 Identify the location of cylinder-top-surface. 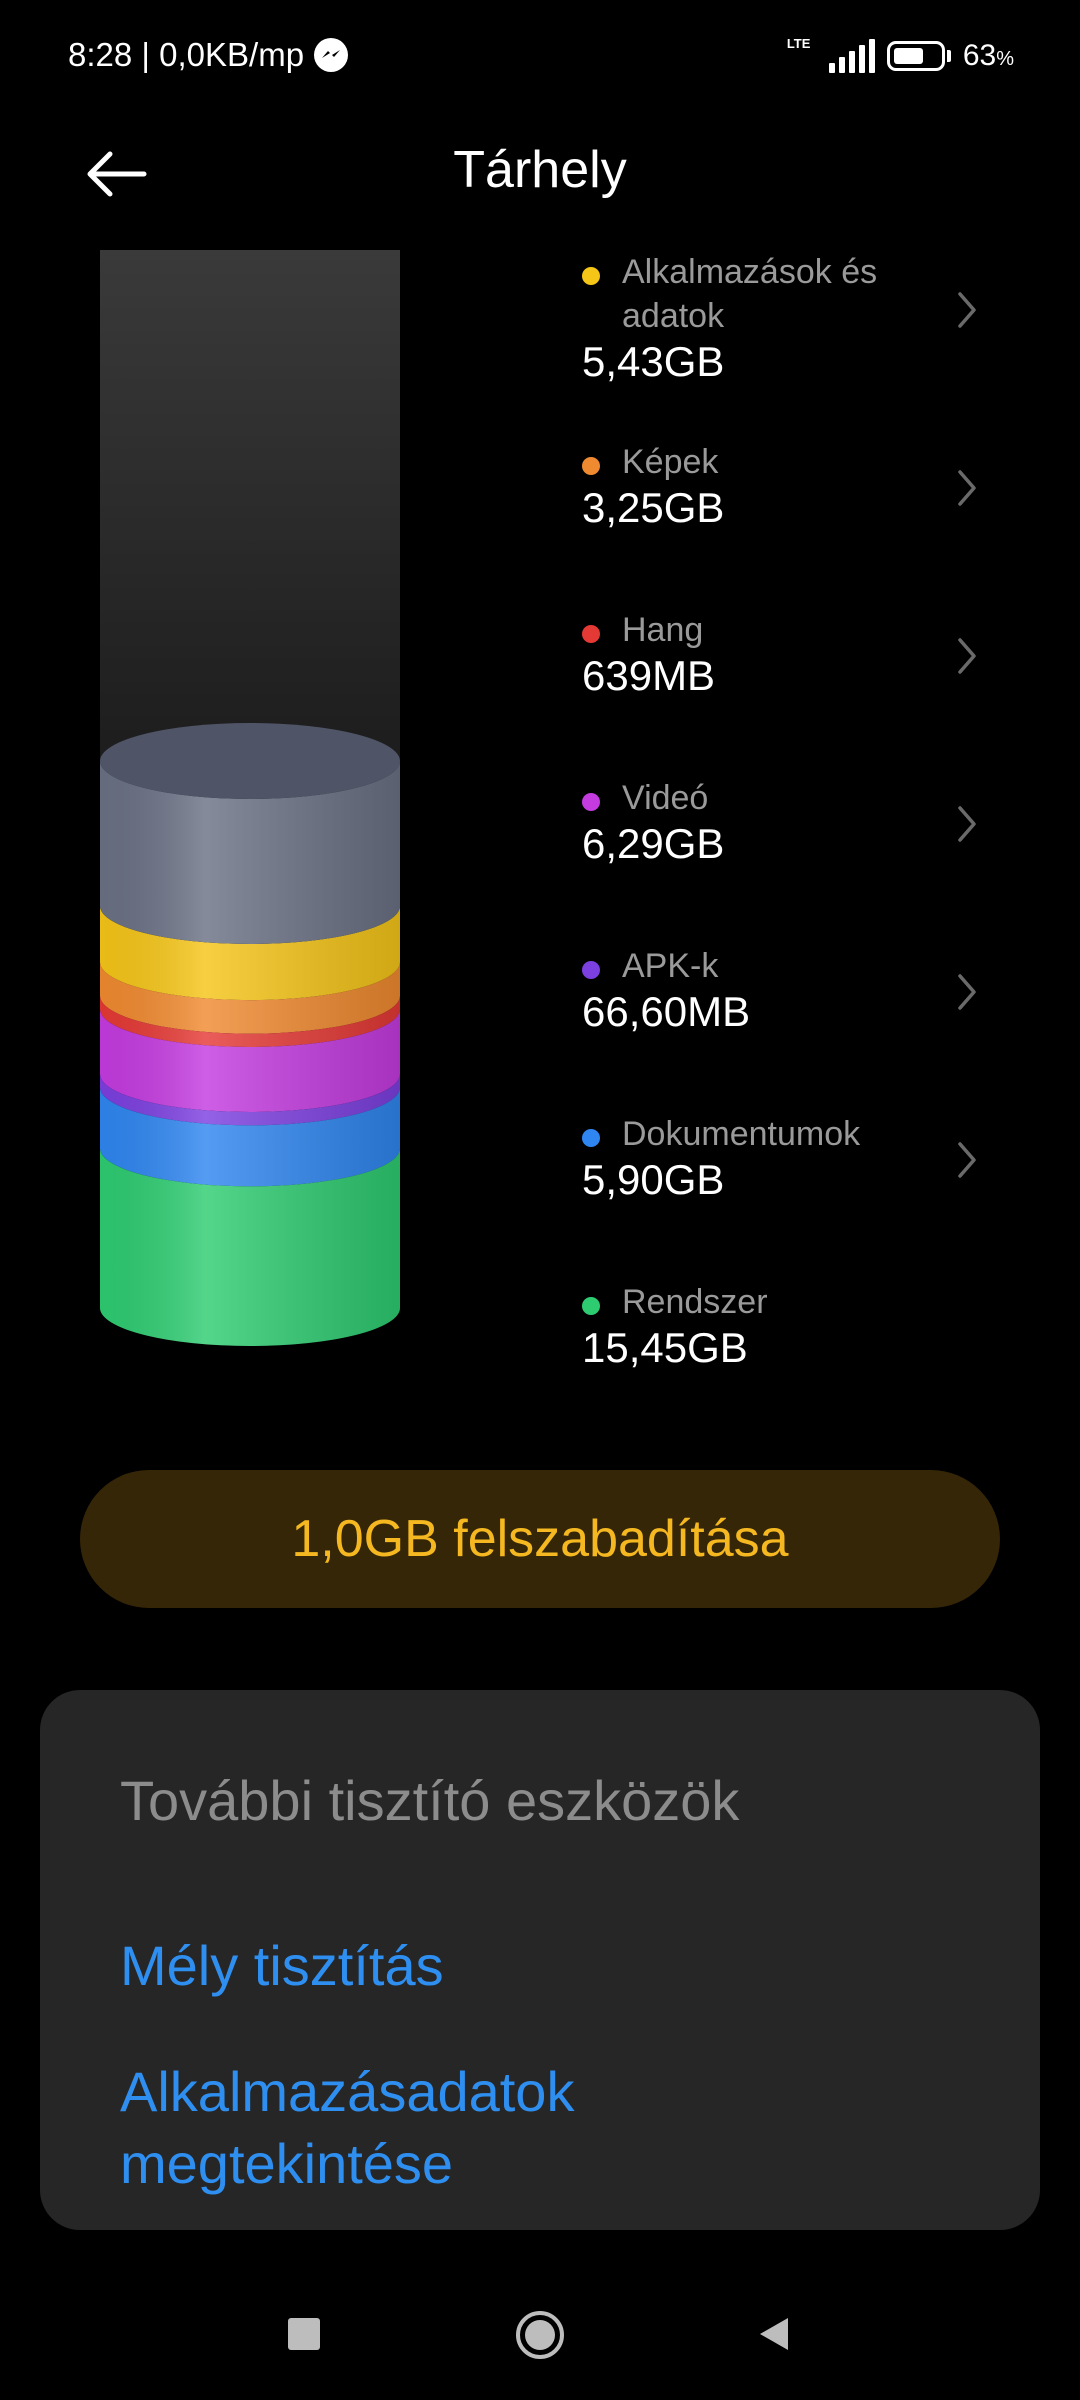
(250, 761).